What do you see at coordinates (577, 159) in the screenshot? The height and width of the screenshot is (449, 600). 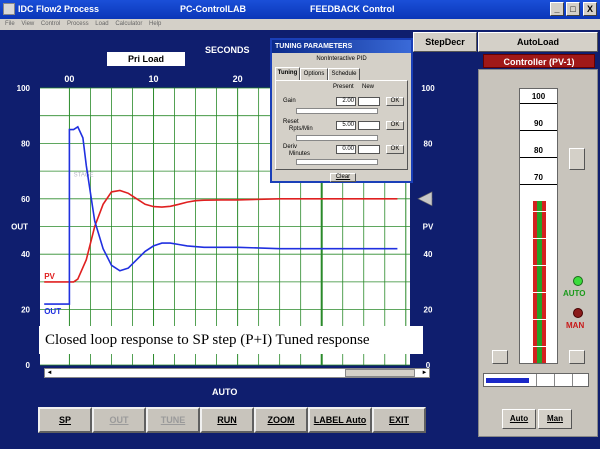 I see `sp-adjust-button` at bounding box center [577, 159].